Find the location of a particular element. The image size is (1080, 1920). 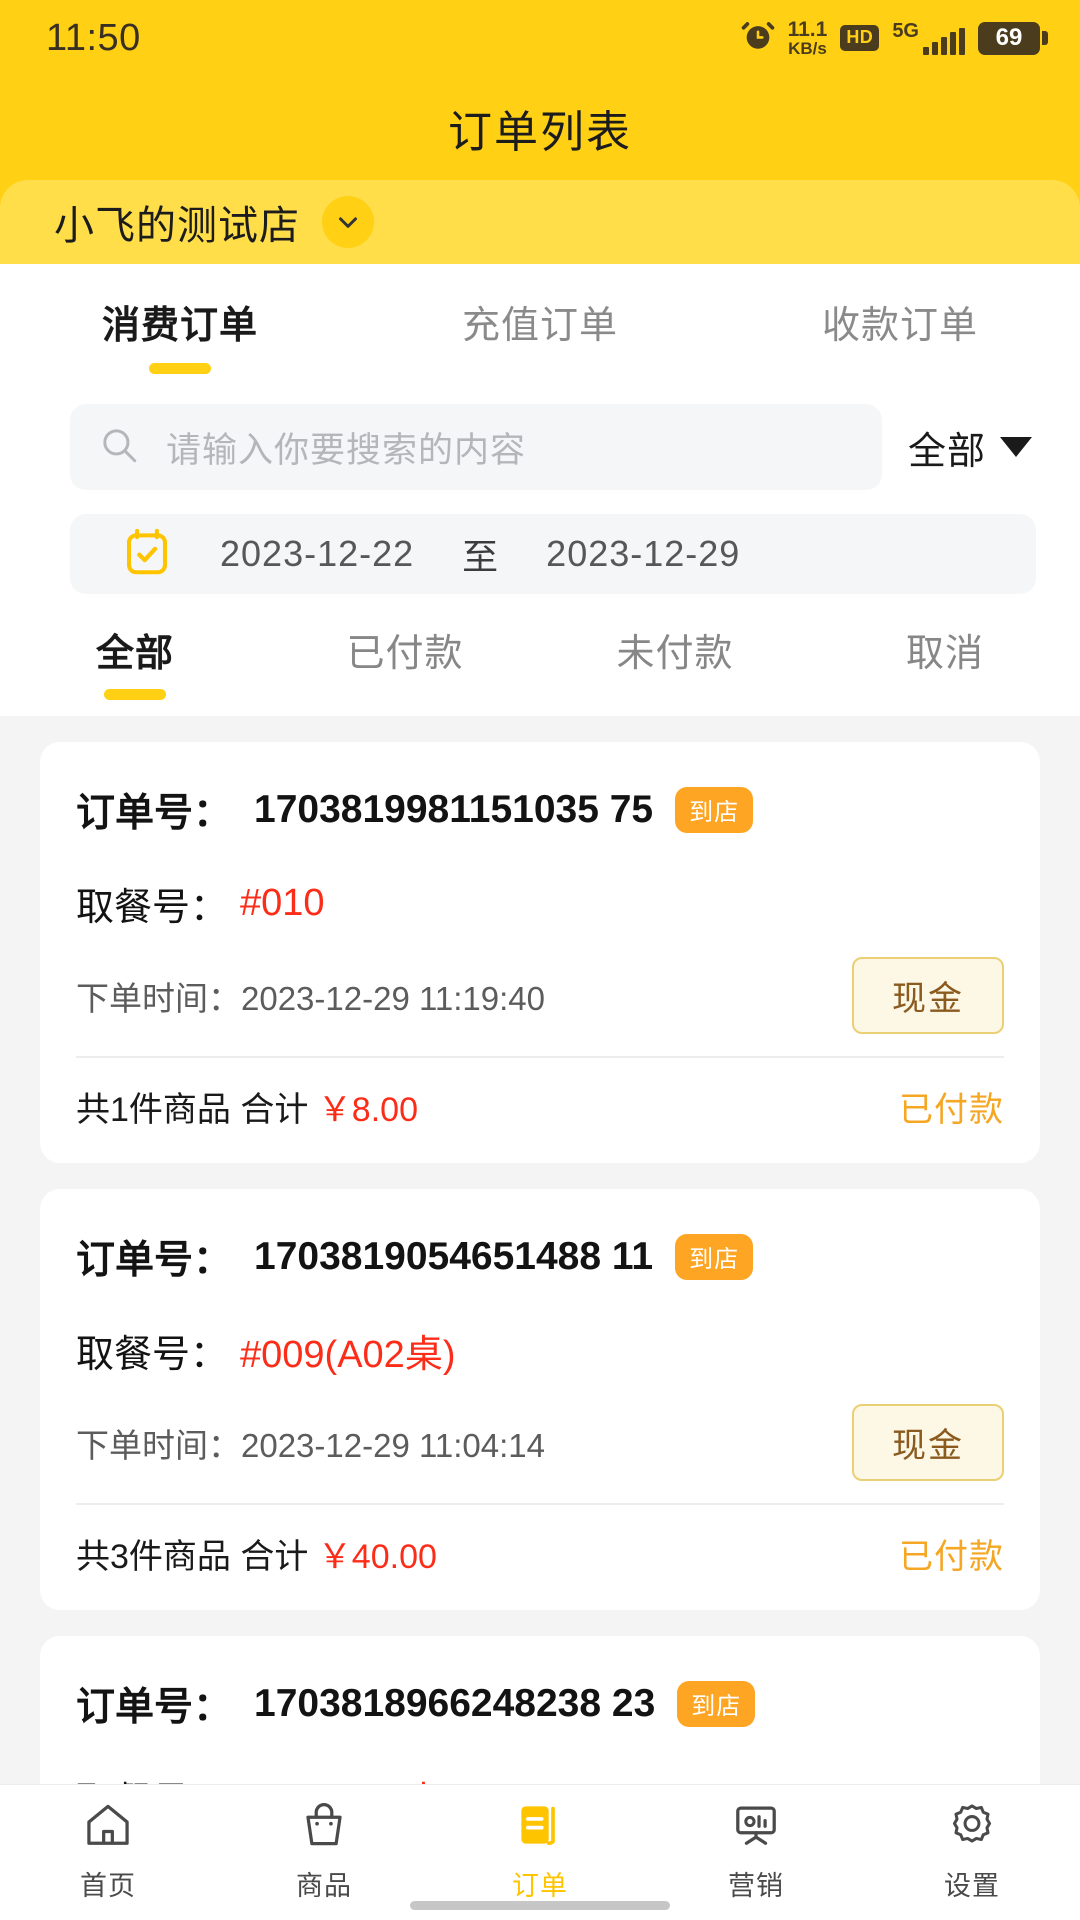

summary-row: 共3件商品 合计 ￥40.00 已付款 is located at coordinates (540, 1553).